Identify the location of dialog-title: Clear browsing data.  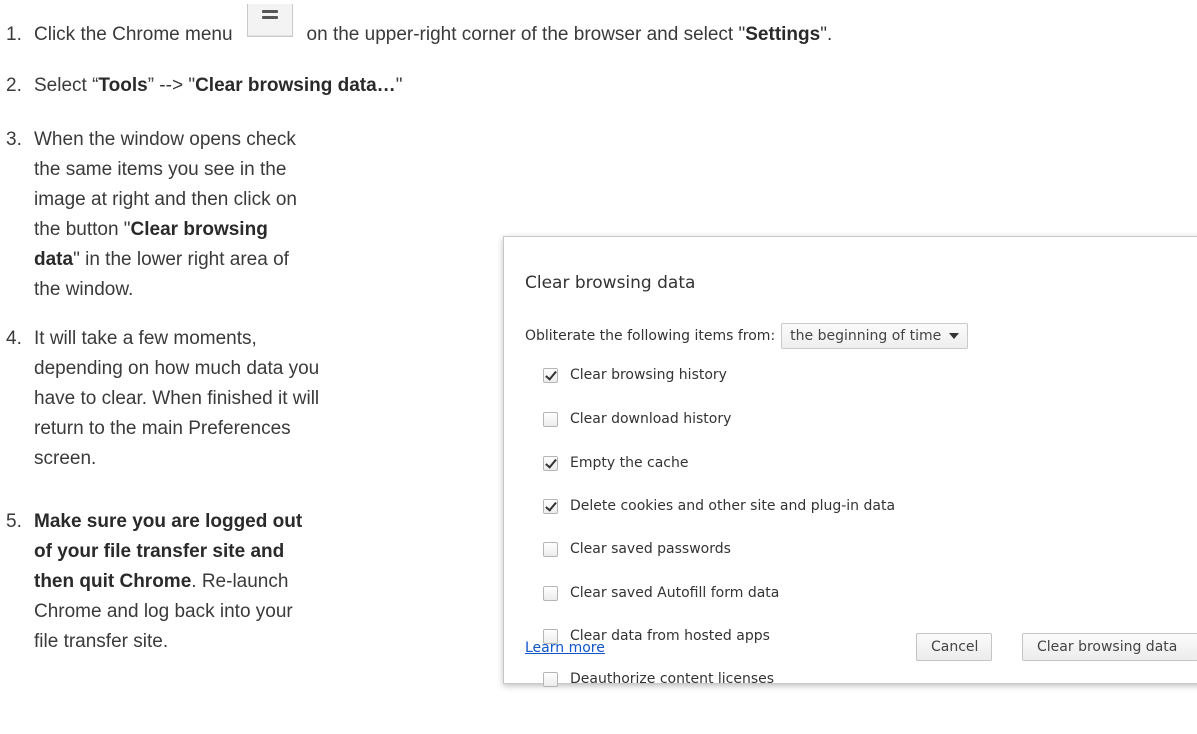
(610, 283).